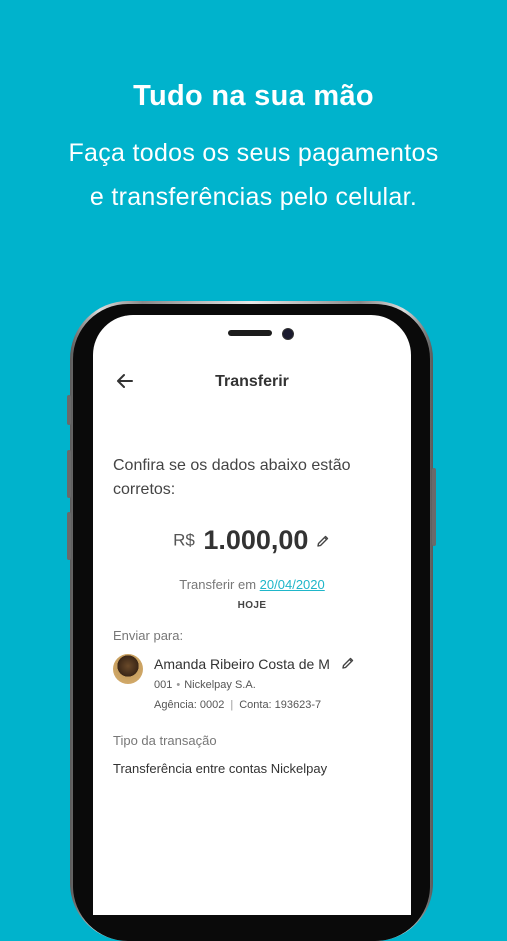  I want to click on promo-headline: Tudo na sua mão, so click(253, 96).